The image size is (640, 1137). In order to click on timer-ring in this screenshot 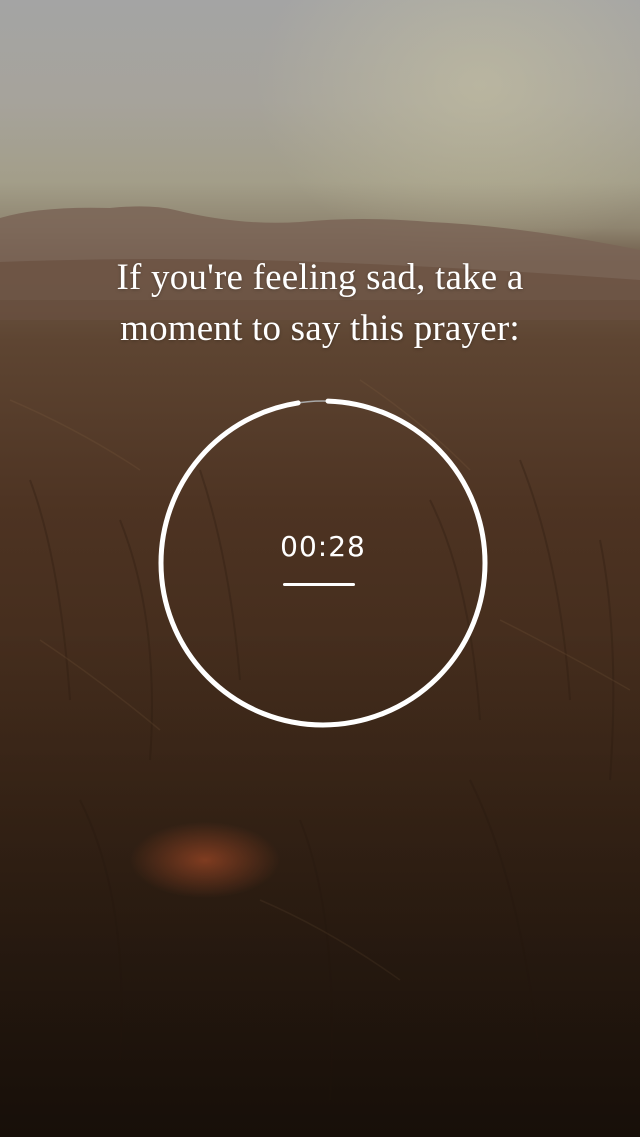, I will do `click(323, 563)`.